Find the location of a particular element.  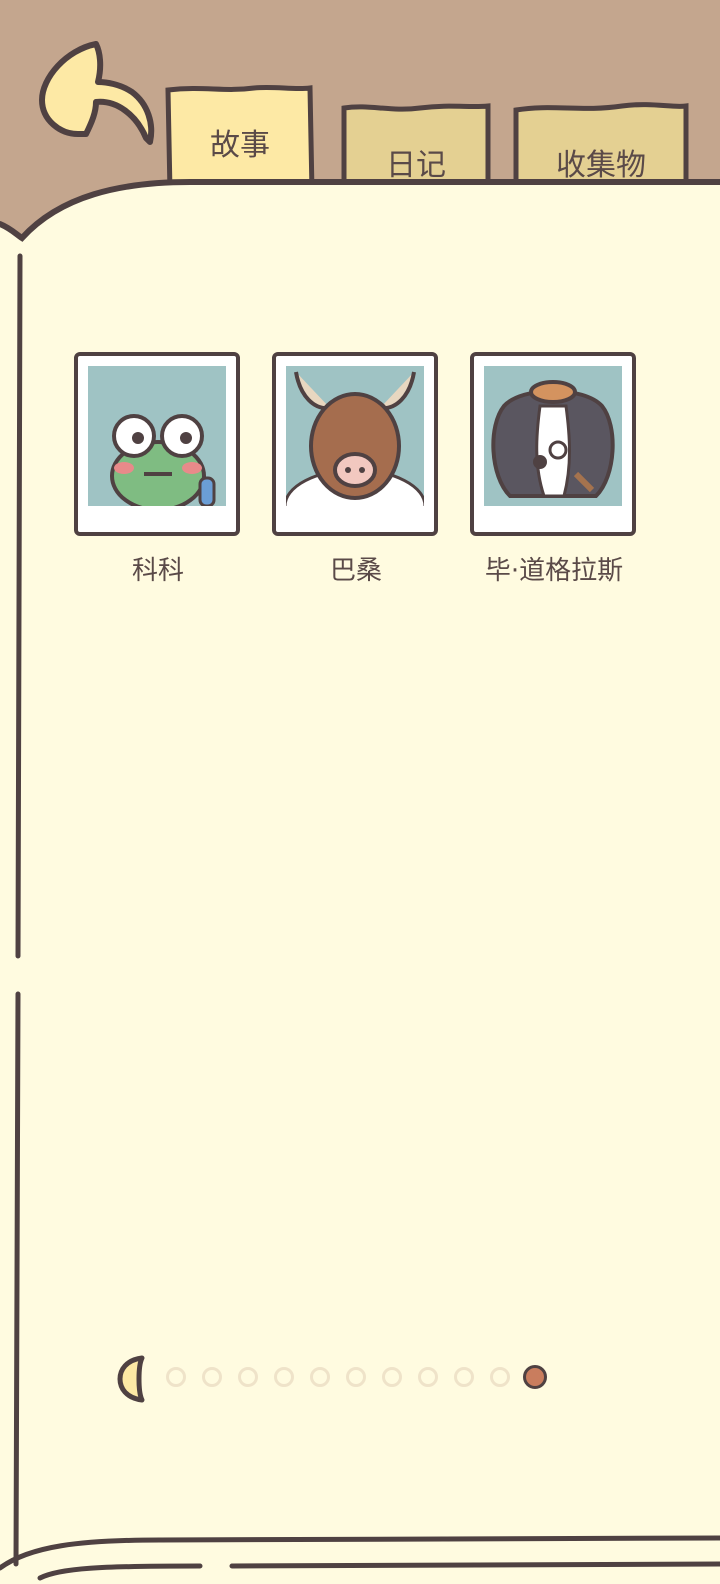

character-card-bi-douglas is located at coordinates (553, 444).